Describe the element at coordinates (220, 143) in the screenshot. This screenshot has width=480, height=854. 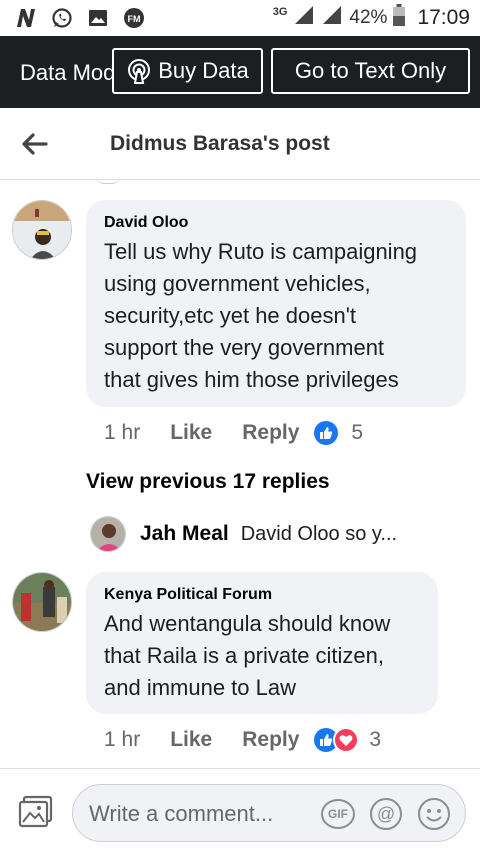
I see `page-title: Didmus Barasa's post` at that location.